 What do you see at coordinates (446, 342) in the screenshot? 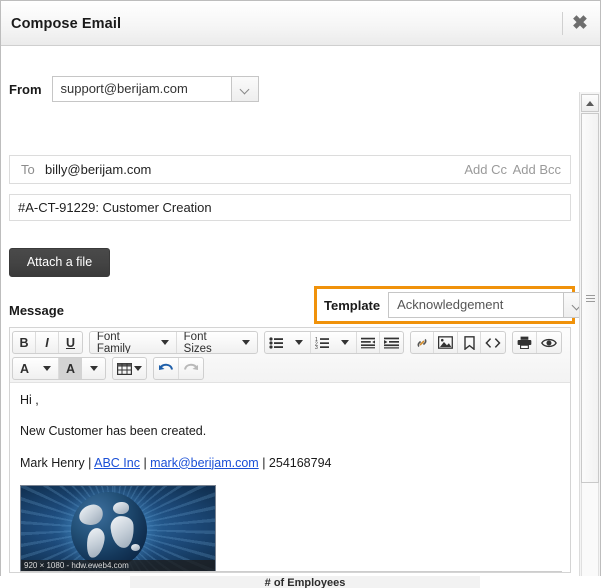
I see `image-icon` at bounding box center [446, 342].